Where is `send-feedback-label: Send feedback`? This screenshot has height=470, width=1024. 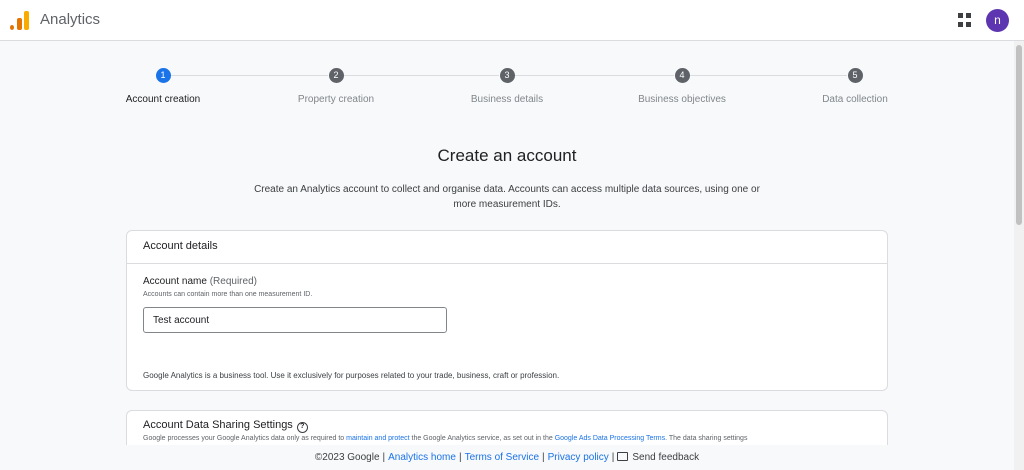 send-feedback-label: Send feedback is located at coordinates (666, 457).